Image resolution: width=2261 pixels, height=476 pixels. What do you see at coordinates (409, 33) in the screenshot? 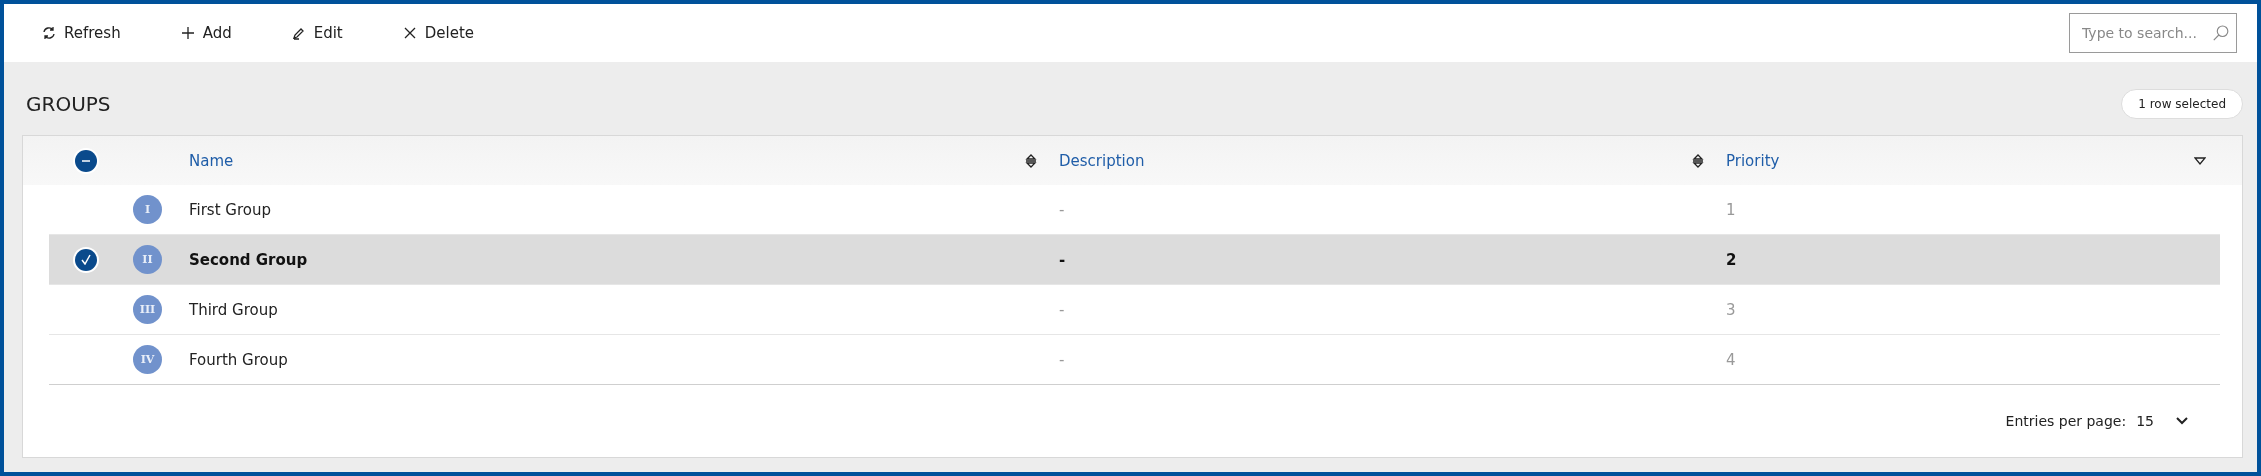
I see `close-icon` at bounding box center [409, 33].